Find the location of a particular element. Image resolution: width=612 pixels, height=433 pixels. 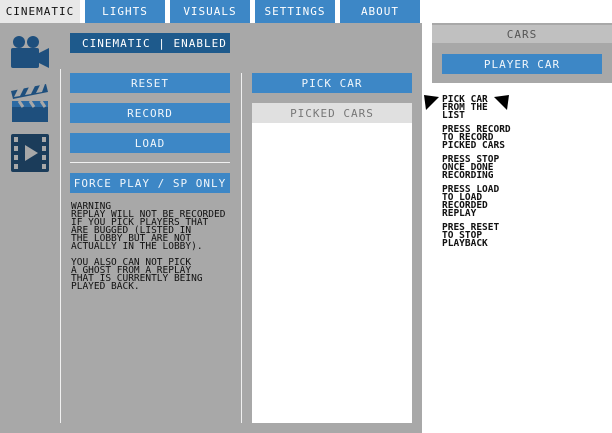

tab-lights: LIGHTS is located at coordinates (125, 11).